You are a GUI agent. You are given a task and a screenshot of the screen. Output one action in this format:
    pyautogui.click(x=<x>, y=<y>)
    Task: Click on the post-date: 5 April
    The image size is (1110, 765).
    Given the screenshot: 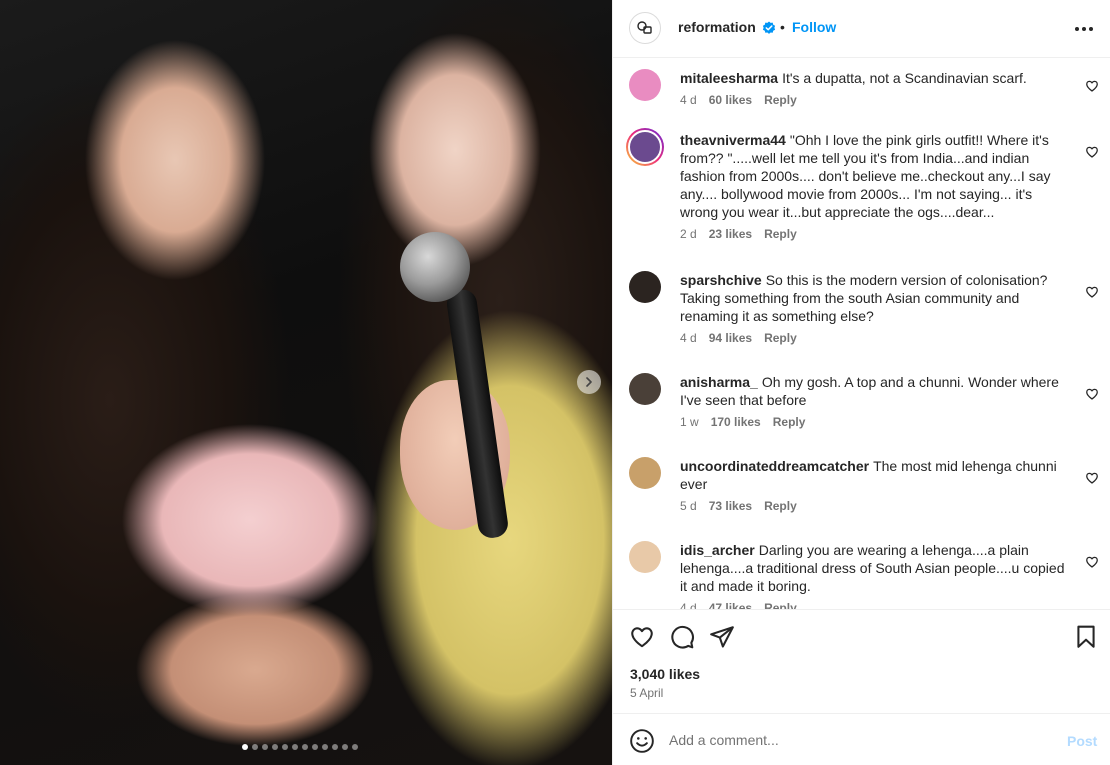 What is the action you would take?
    pyautogui.click(x=647, y=693)
    